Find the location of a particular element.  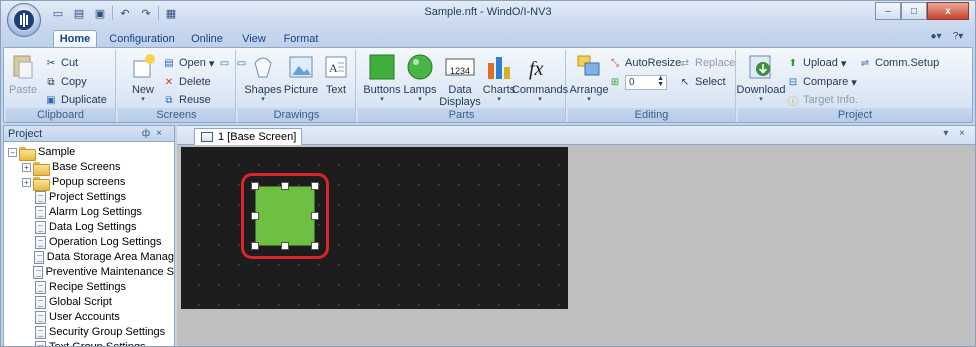

shapes-button: Shapes ▾ is located at coordinates (263, 78).